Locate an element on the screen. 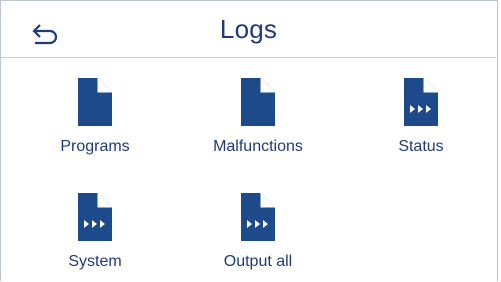  tile-programs: Programs is located at coordinates (95, 117).